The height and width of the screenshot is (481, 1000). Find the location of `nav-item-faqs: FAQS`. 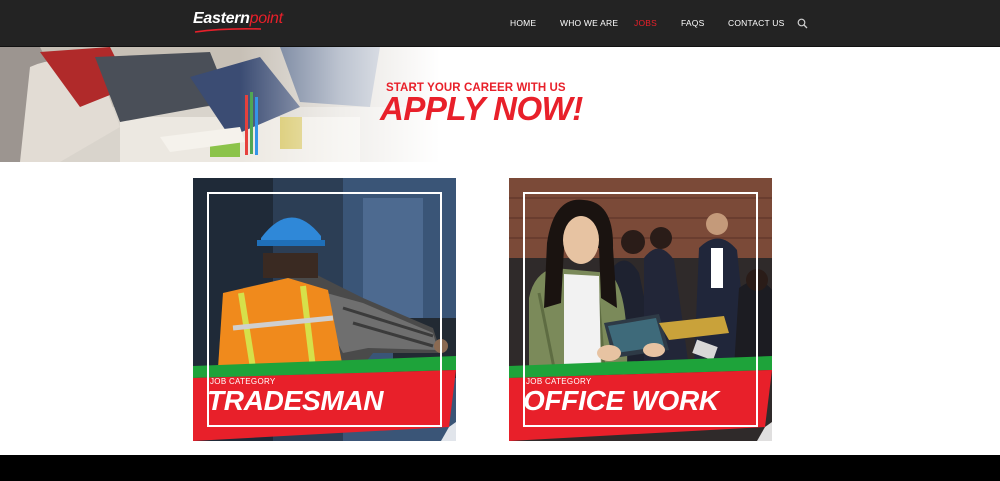

nav-item-faqs: FAQS is located at coordinates (692, 23).